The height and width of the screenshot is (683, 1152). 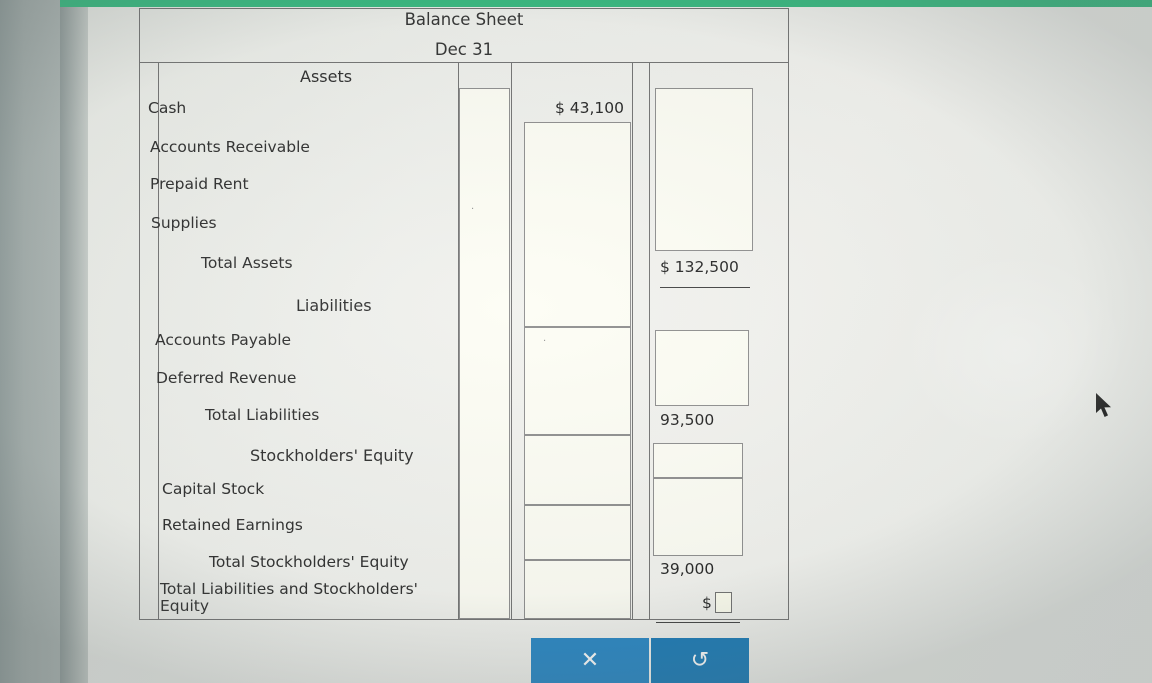 What do you see at coordinates (232, 525) in the screenshot?
I see `row-label-retained-earnings: Retained Earnings` at bounding box center [232, 525].